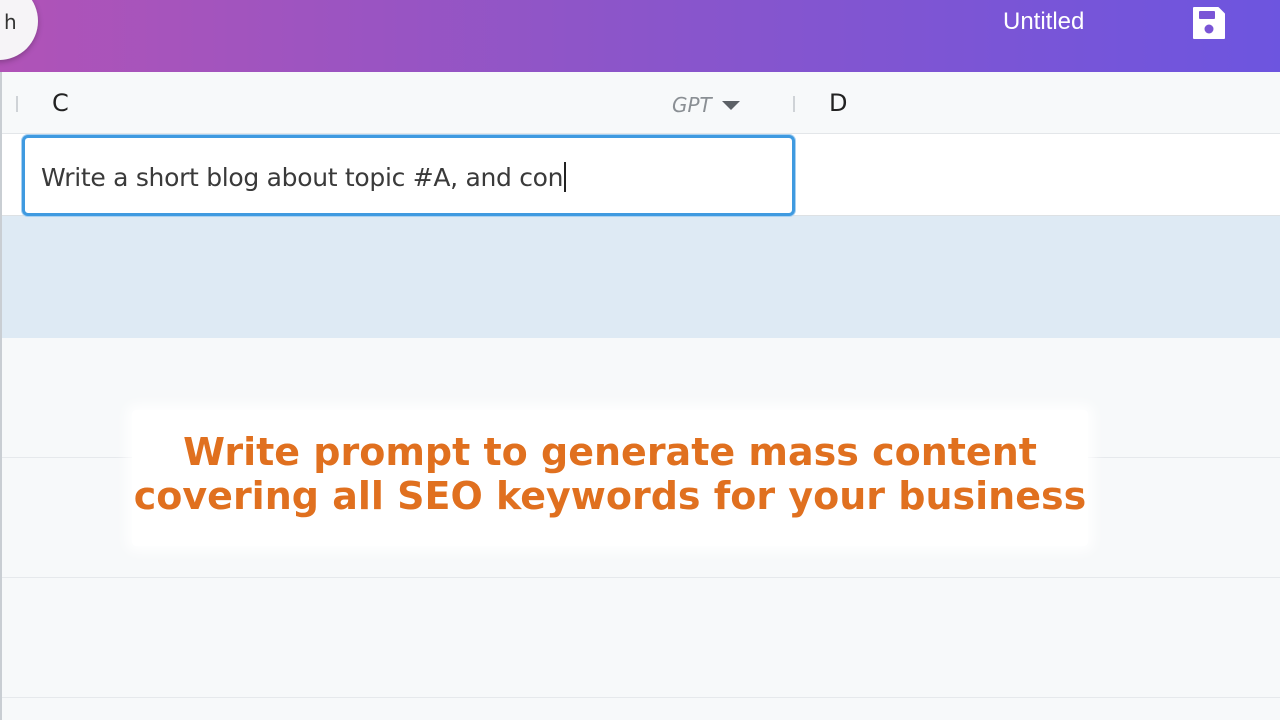 The height and width of the screenshot is (720, 1280). What do you see at coordinates (1, 396) in the screenshot?
I see `grid-left-border` at bounding box center [1, 396].